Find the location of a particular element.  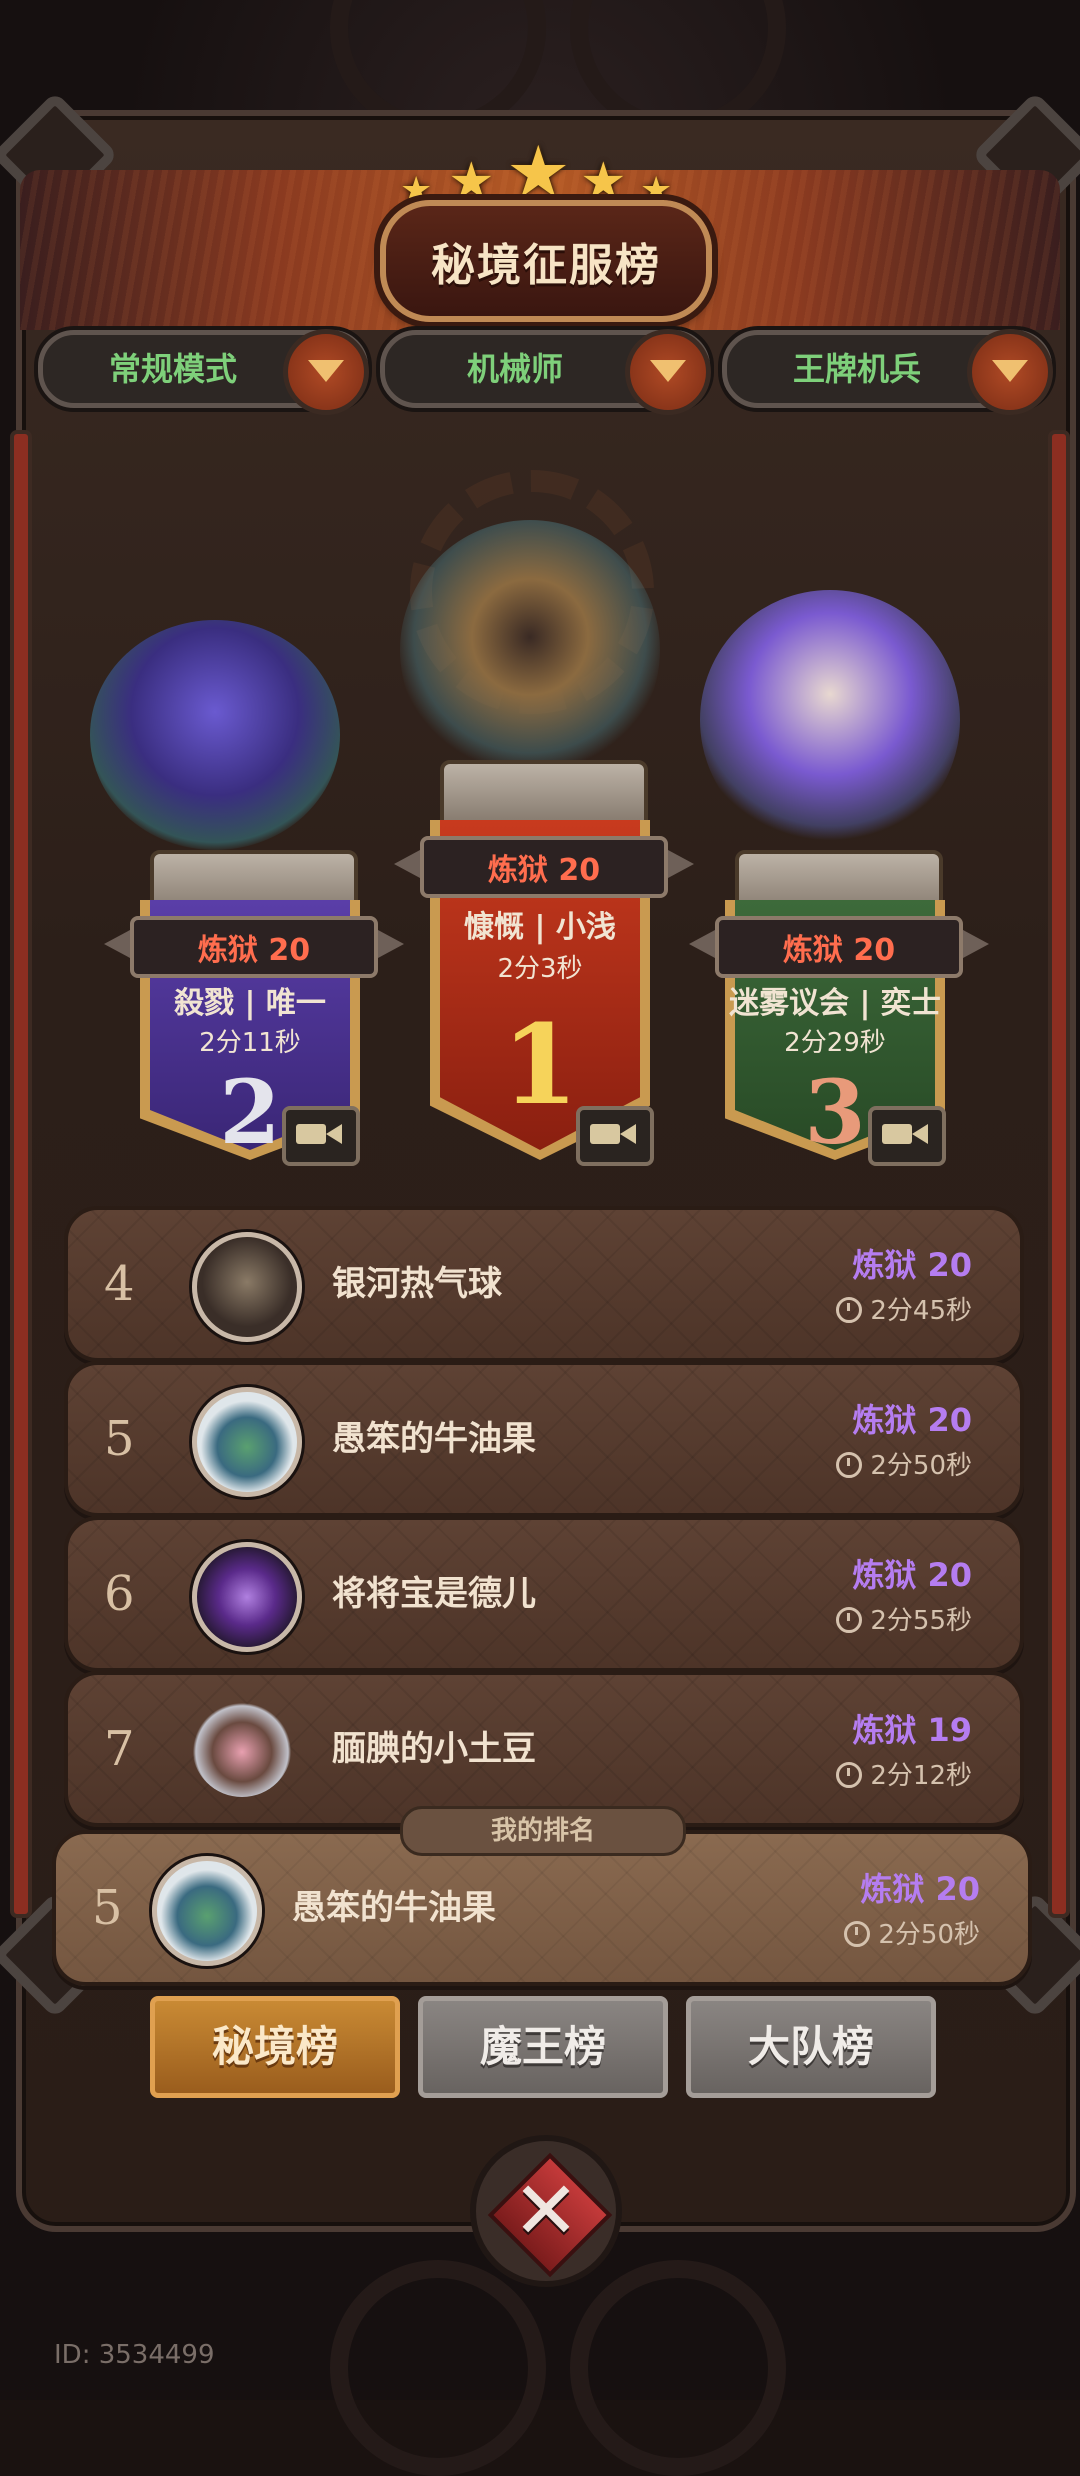

my-rank-label: 我的排名 is located at coordinates (543, 1831).